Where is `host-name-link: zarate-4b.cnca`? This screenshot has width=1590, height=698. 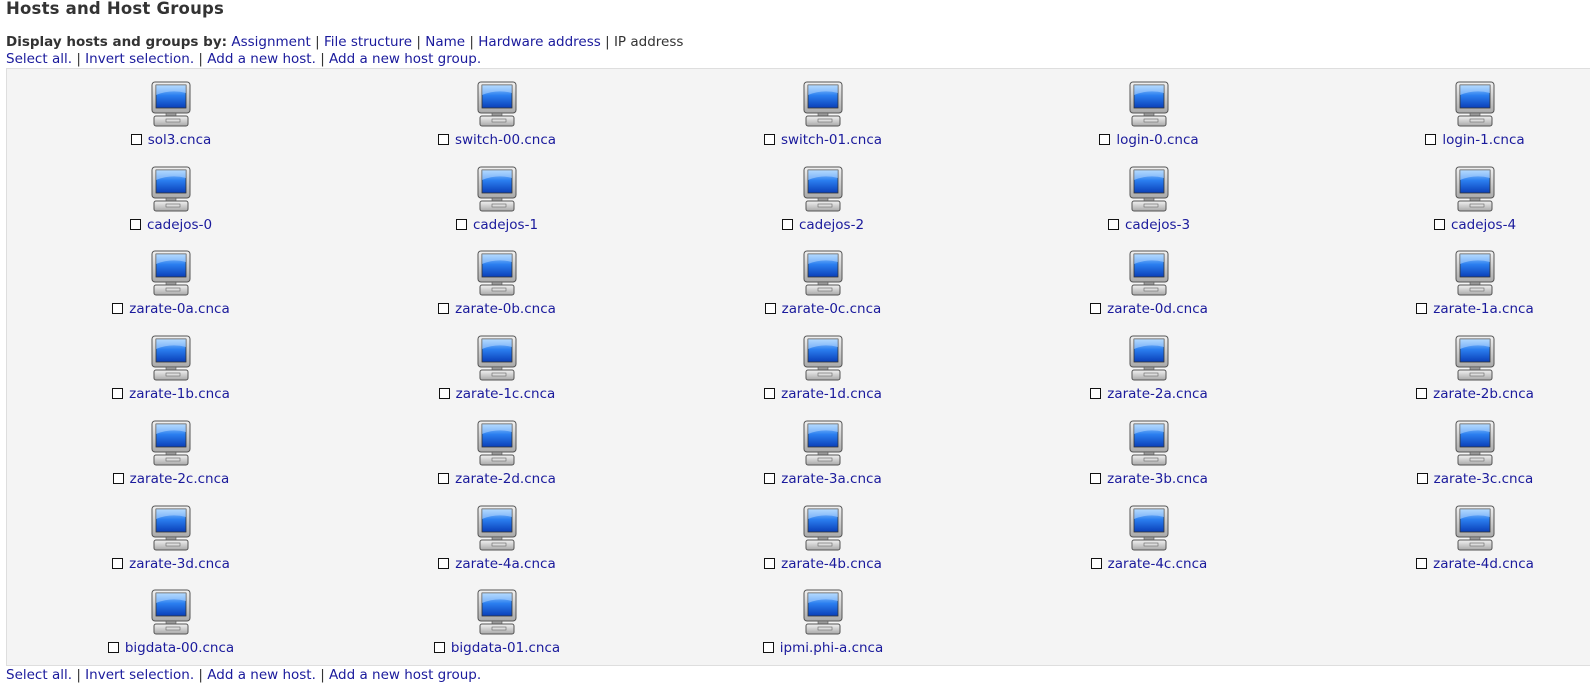 host-name-link: zarate-4b.cnca is located at coordinates (831, 564).